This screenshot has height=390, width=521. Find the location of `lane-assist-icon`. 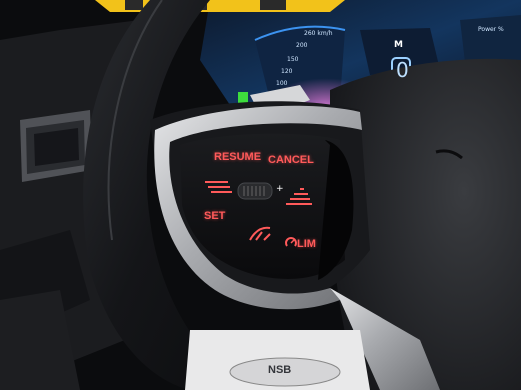

lane-assist-icon is located at coordinates (261, 233).